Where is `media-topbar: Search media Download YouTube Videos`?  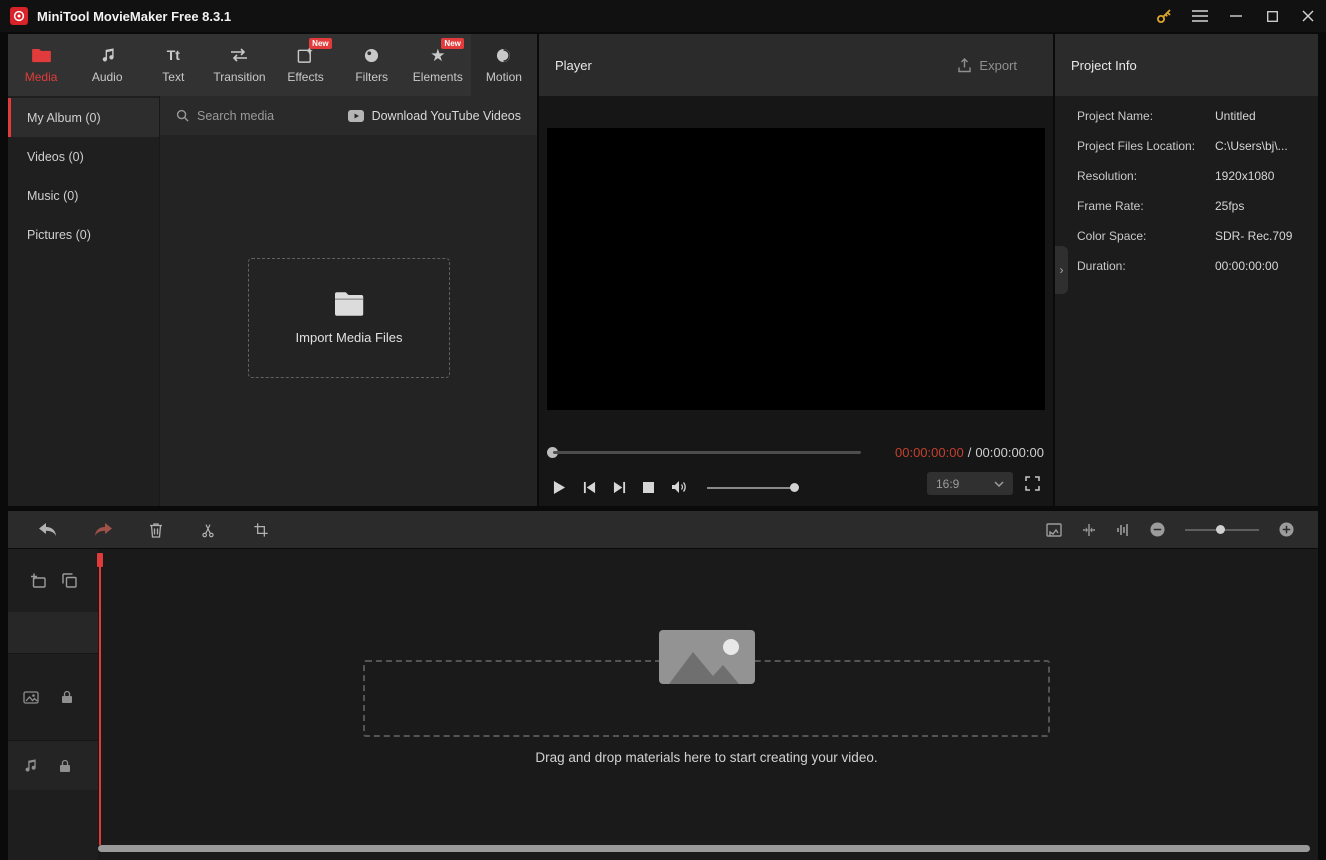
media-topbar: Search media Download YouTube Videos is located at coordinates (348, 115).